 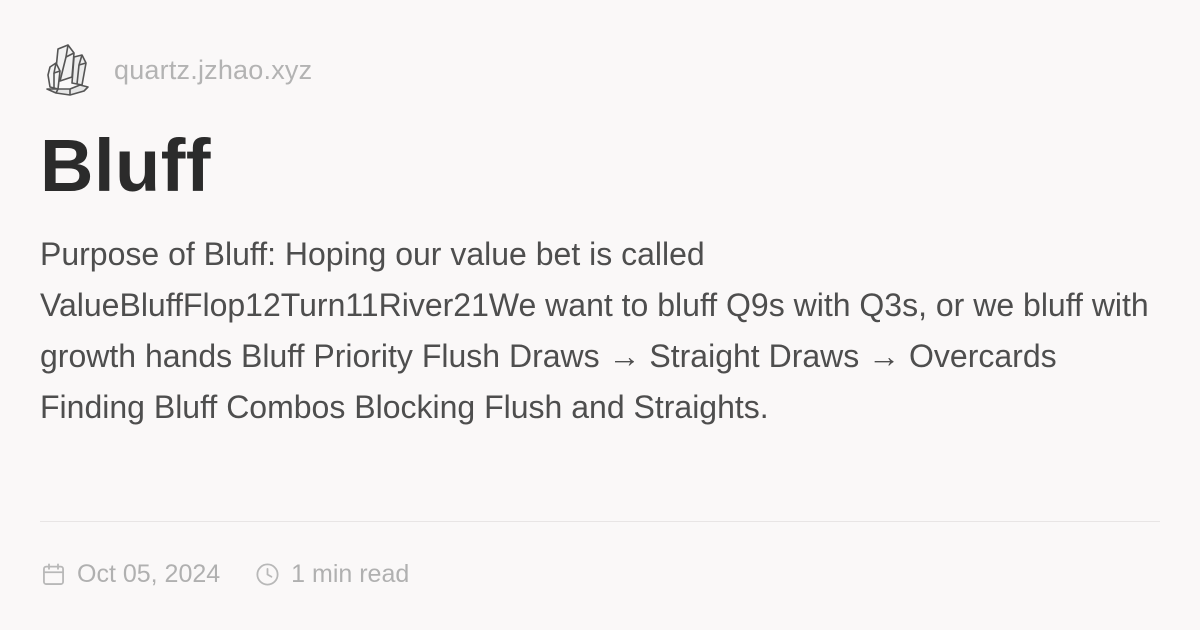 What do you see at coordinates (600, 521) in the screenshot?
I see `divider` at bounding box center [600, 521].